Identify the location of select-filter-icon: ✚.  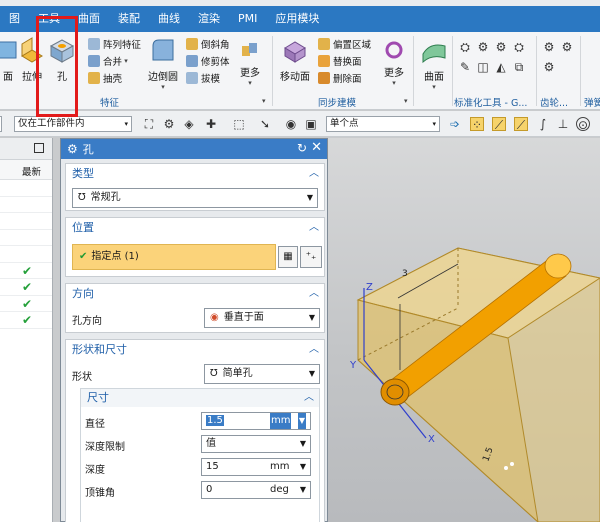
(211, 124).